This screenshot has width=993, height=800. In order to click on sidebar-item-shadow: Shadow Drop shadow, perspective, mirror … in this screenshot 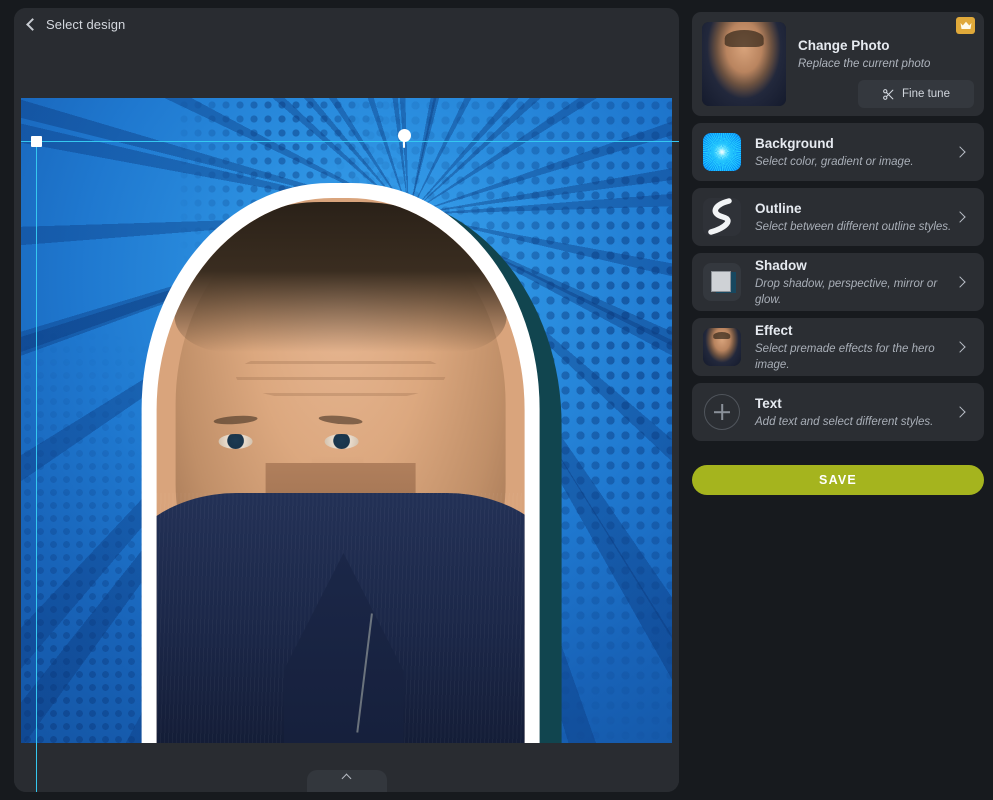, I will do `click(838, 282)`.